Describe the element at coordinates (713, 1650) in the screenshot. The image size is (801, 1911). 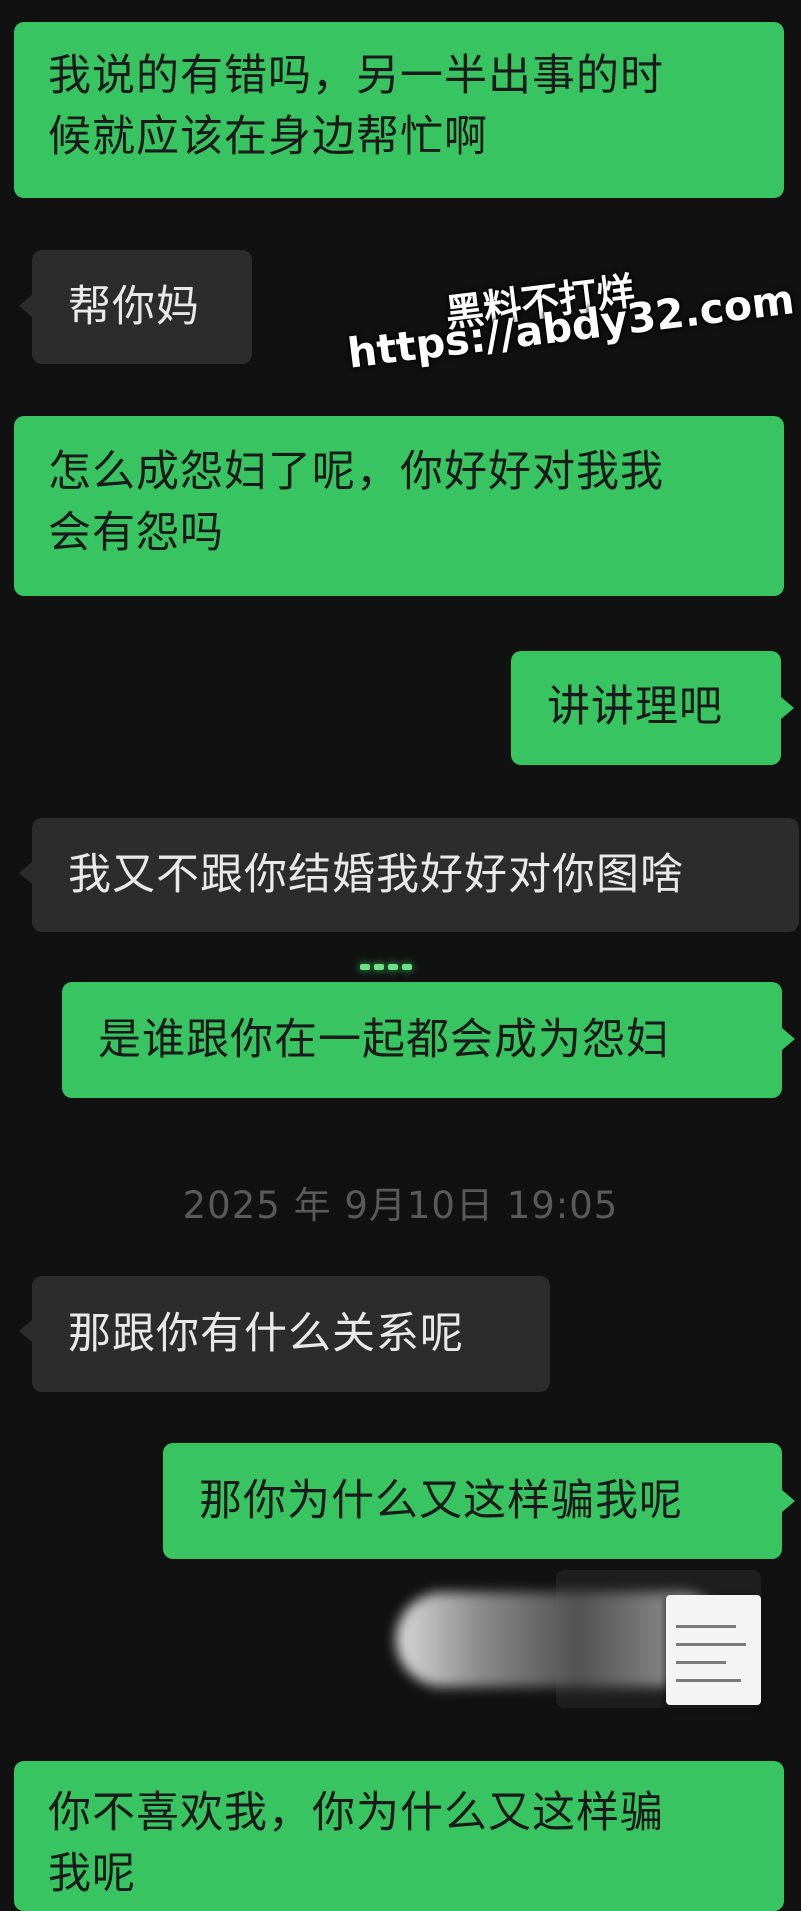
I see `image-thumbnail` at that location.